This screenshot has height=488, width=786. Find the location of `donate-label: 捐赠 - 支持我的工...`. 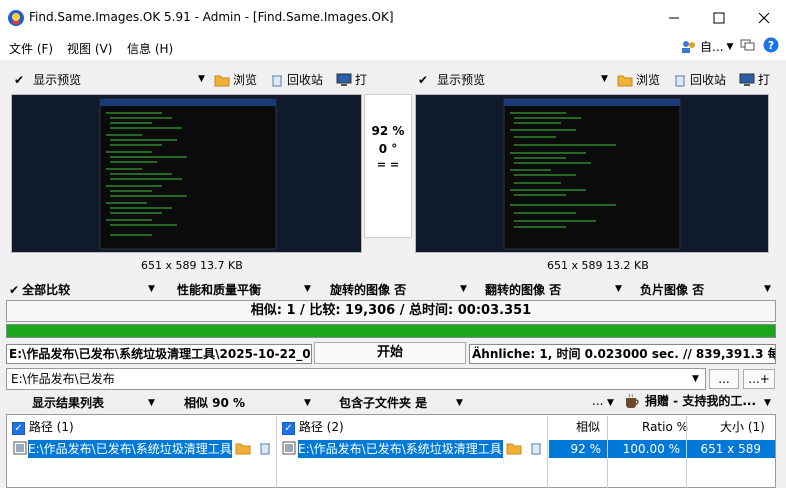

donate-label: 捐赠 - 支持我的工... is located at coordinates (701, 401).